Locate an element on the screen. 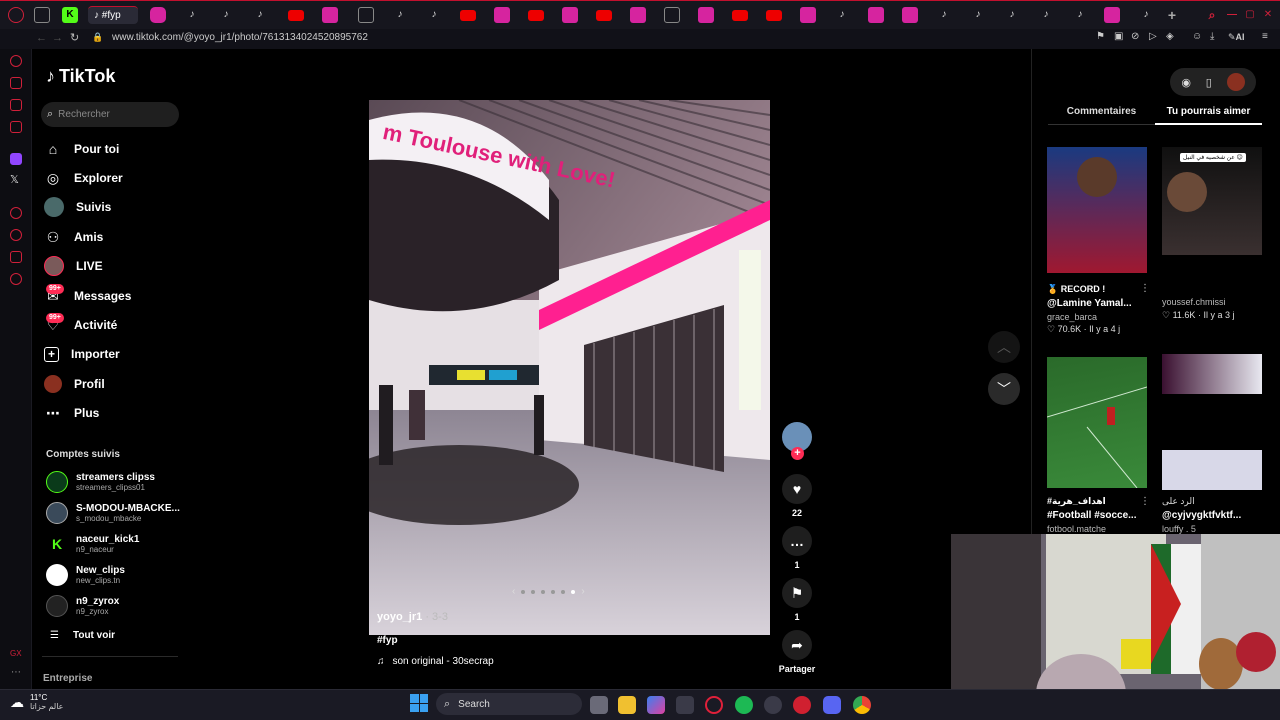 The height and width of the screenshot is (720, 1280). snapshot-icon: ▣ is located at coordinates (1118, 36).